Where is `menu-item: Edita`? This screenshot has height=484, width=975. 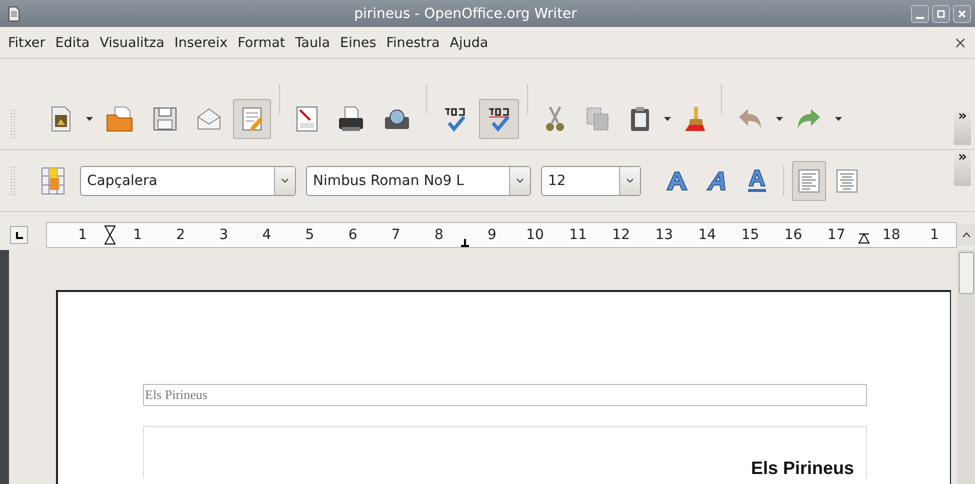
menu-item: Edita is located at coordinates (72, 42).